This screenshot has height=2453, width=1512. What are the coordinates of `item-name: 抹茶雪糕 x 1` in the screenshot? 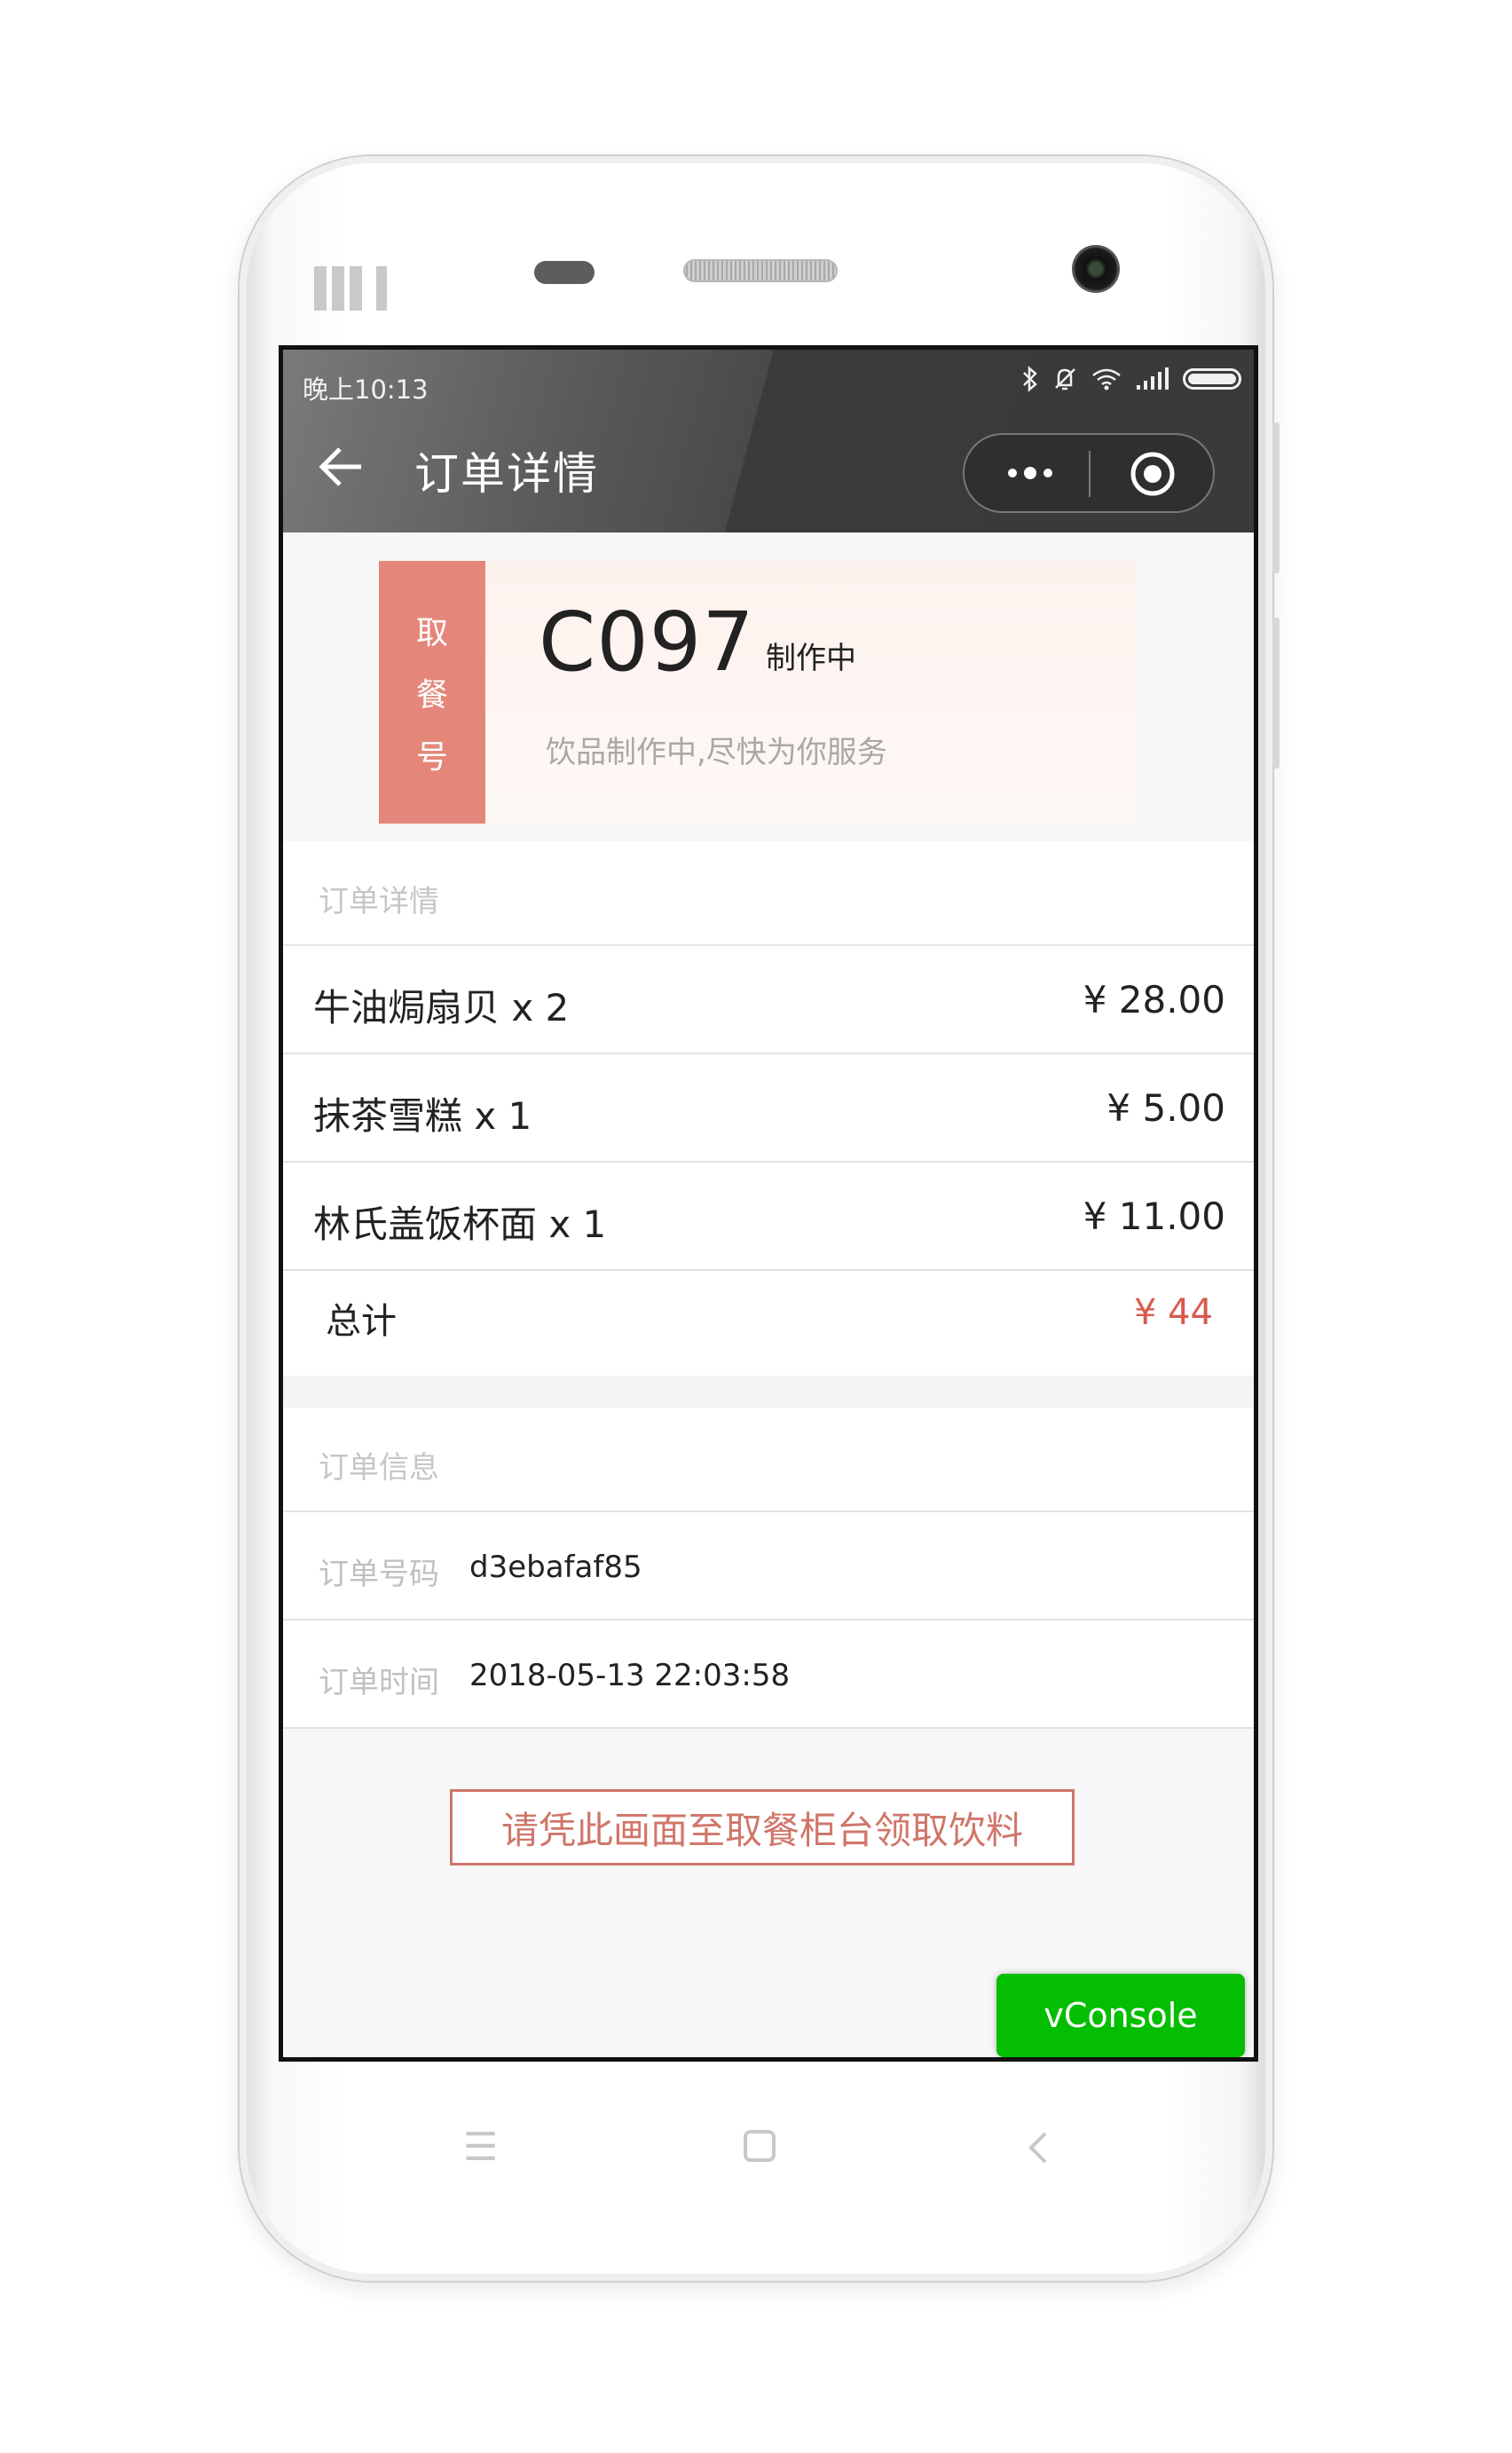 It's located at (423, 1116).